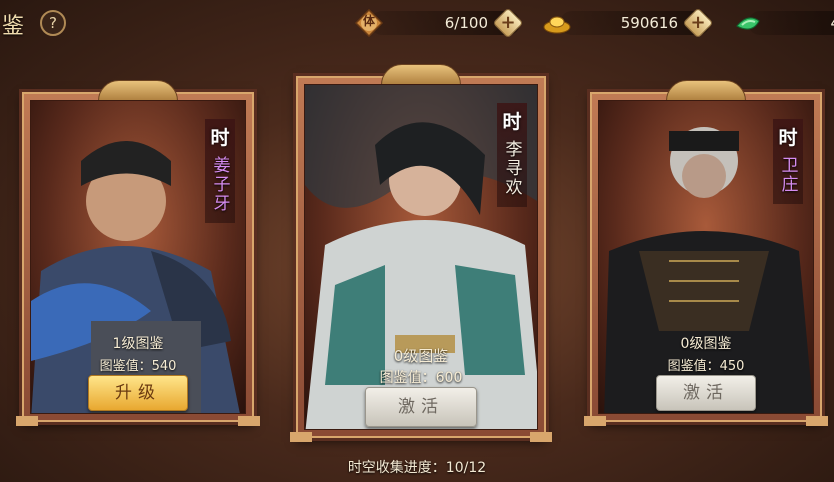  Describe the element at coordinates (417, 468) in the screenshot. I see `collection-progress: 时空收集进度：10/12` at that location.